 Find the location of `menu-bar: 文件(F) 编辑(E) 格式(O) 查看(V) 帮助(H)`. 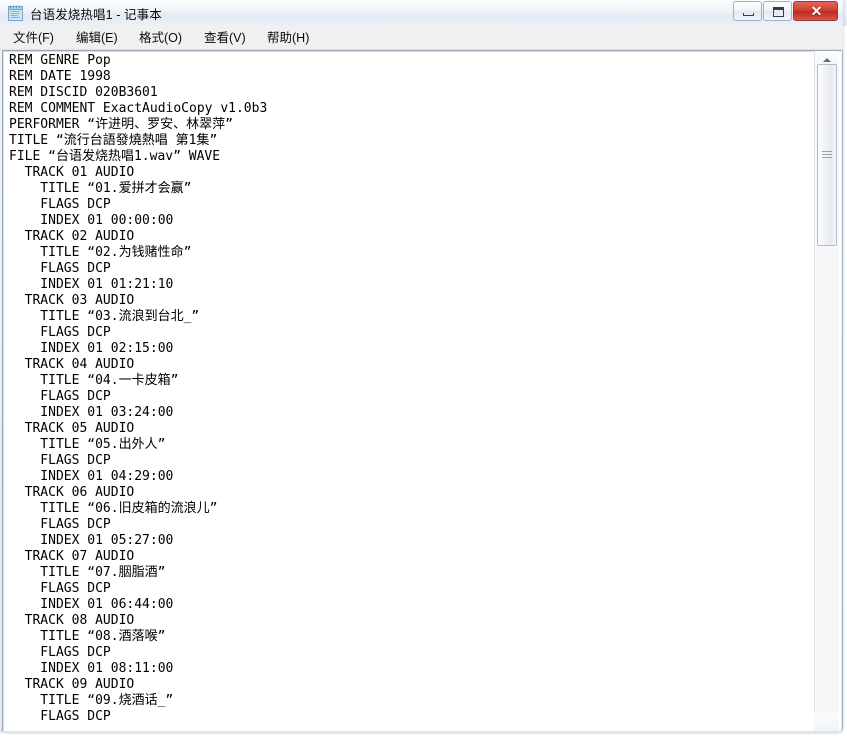

menu-bar: 文件(F) 编辑(E) 格式(O) 查看(V) 帮助(H) is located at coordinates (421, 38).